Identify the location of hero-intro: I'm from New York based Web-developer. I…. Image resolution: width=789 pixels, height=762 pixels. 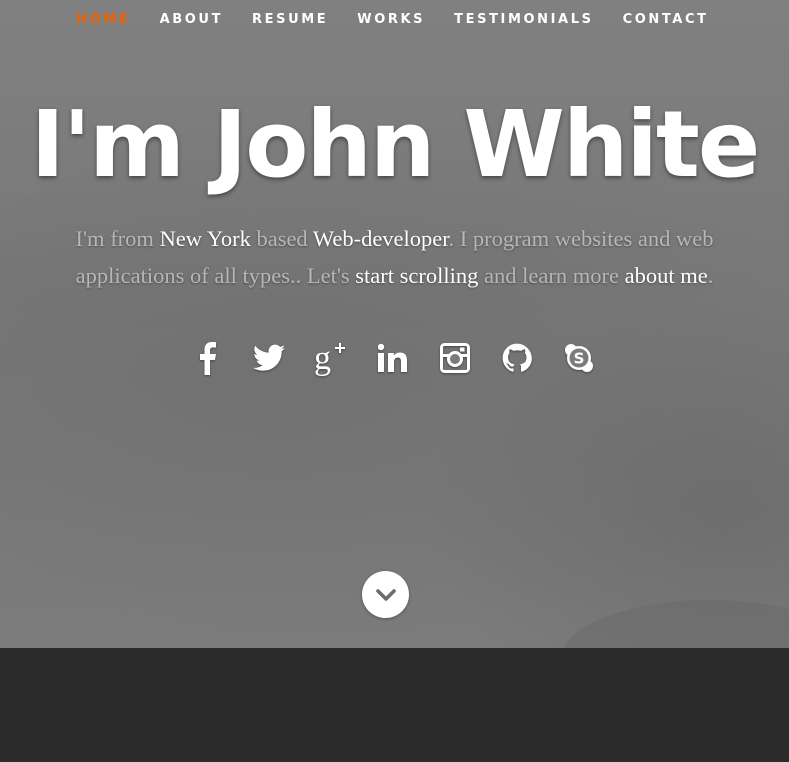
(394, 257).